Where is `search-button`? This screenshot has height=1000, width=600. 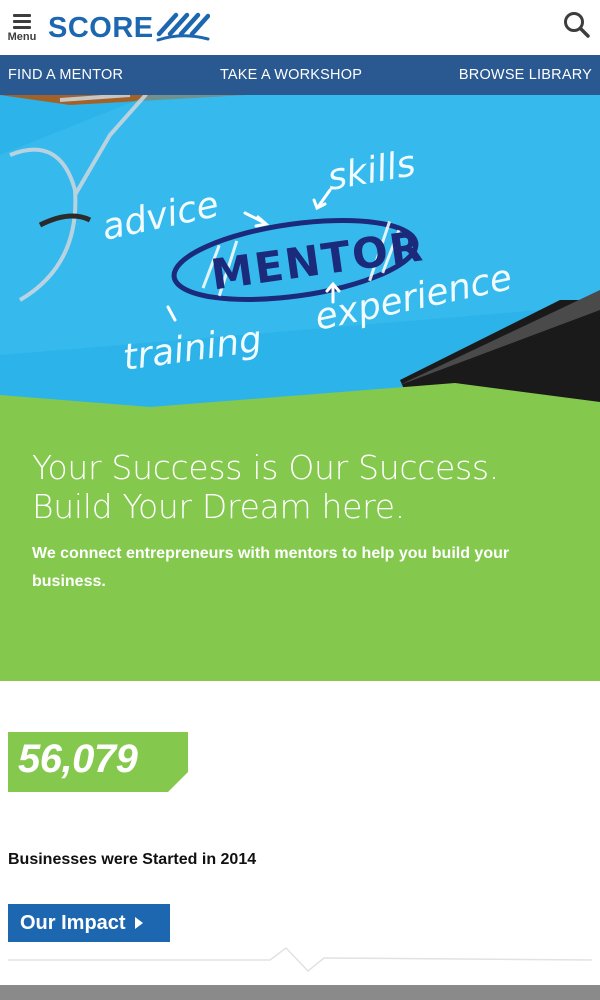 search-button is located at coordinates (577, 25).